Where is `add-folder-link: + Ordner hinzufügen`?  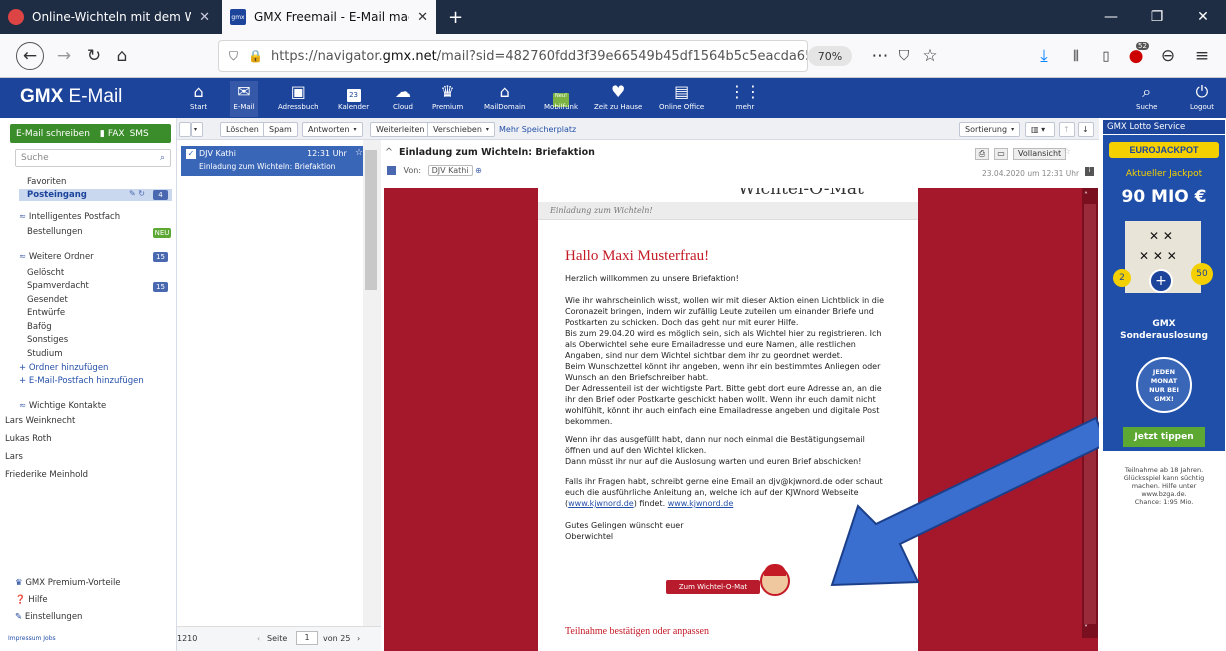
add-folder-link: + Ordner hinzufügen is located at coordinates (63, 368).